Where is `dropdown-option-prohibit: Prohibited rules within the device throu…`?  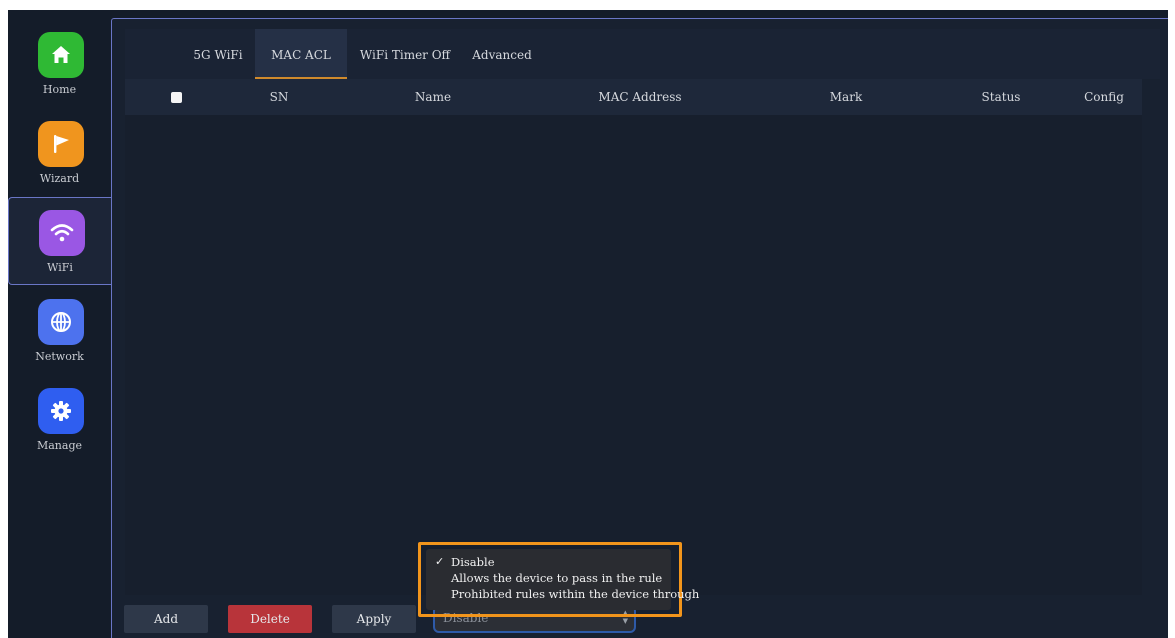
dropdown-option-prohibit: Prohibited rules within the device throu… is located at coordinates (562, 594).